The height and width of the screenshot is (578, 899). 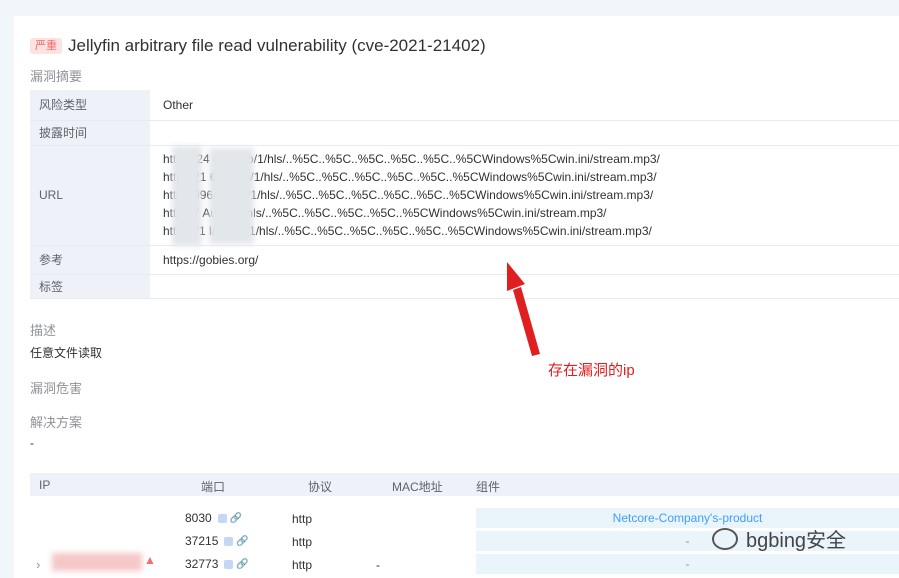 I want to click on annotation-text: 存在漏洞的ip, so click(x=591, y=370).